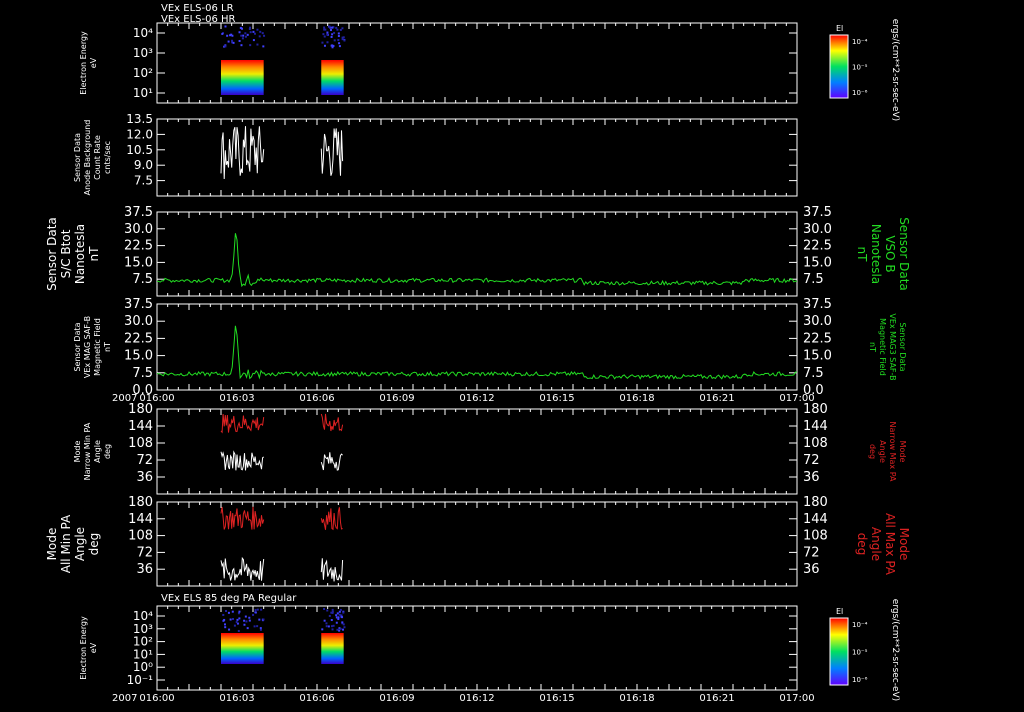 This screenshot has height=712, width=1024. Describe the element at coordinates (817, 321) in the screenshot. I see `y-tick-label-right: 30.0` at that location.